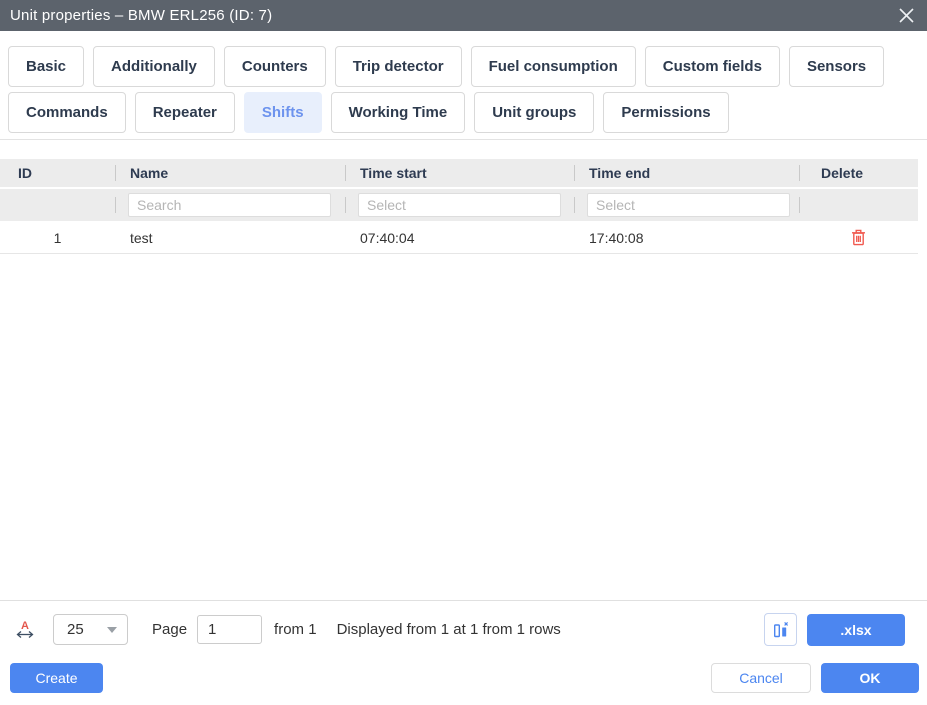 Image resolution: width=927 pixels, height=705 pixels. What do you see at coordinates (57, 205) in the screenshot?
I see `filter-cell-id` at bounding box center [57, 205].